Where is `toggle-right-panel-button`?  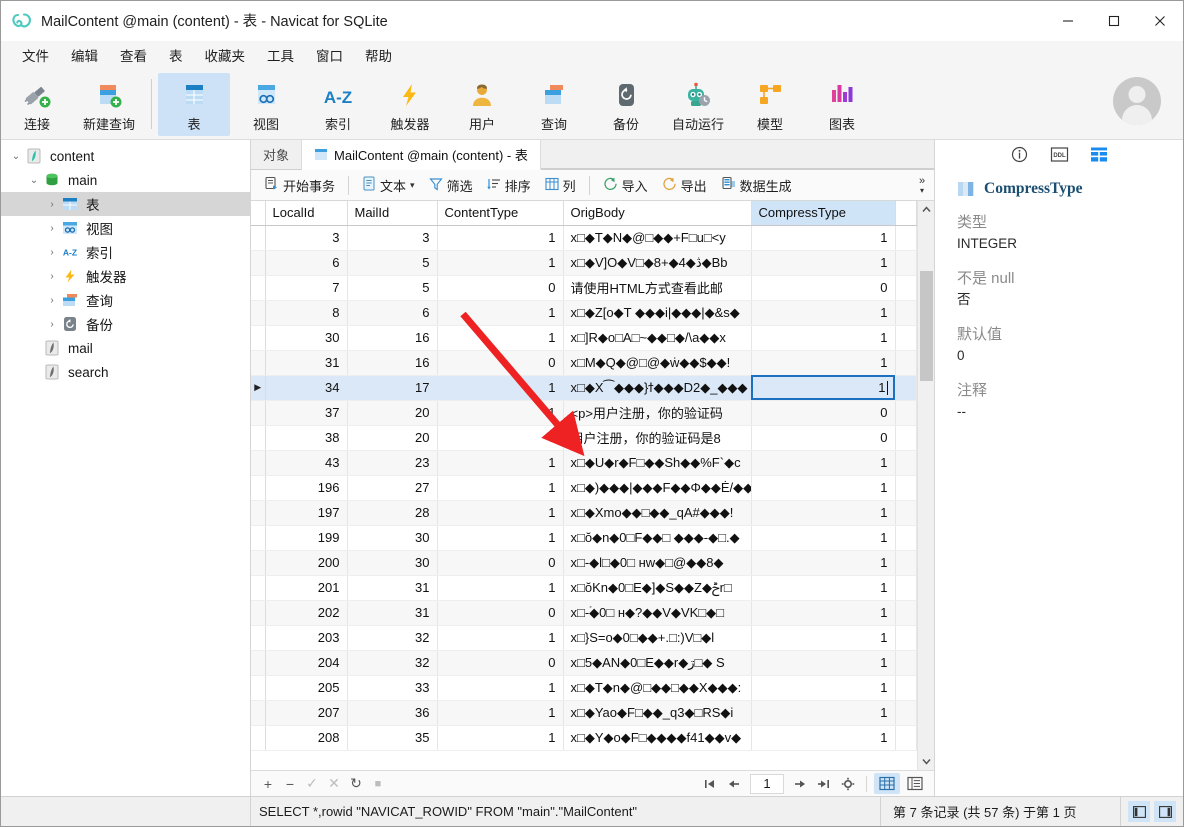 toggle-right-panel-button is located at coordinates (1165, 811).